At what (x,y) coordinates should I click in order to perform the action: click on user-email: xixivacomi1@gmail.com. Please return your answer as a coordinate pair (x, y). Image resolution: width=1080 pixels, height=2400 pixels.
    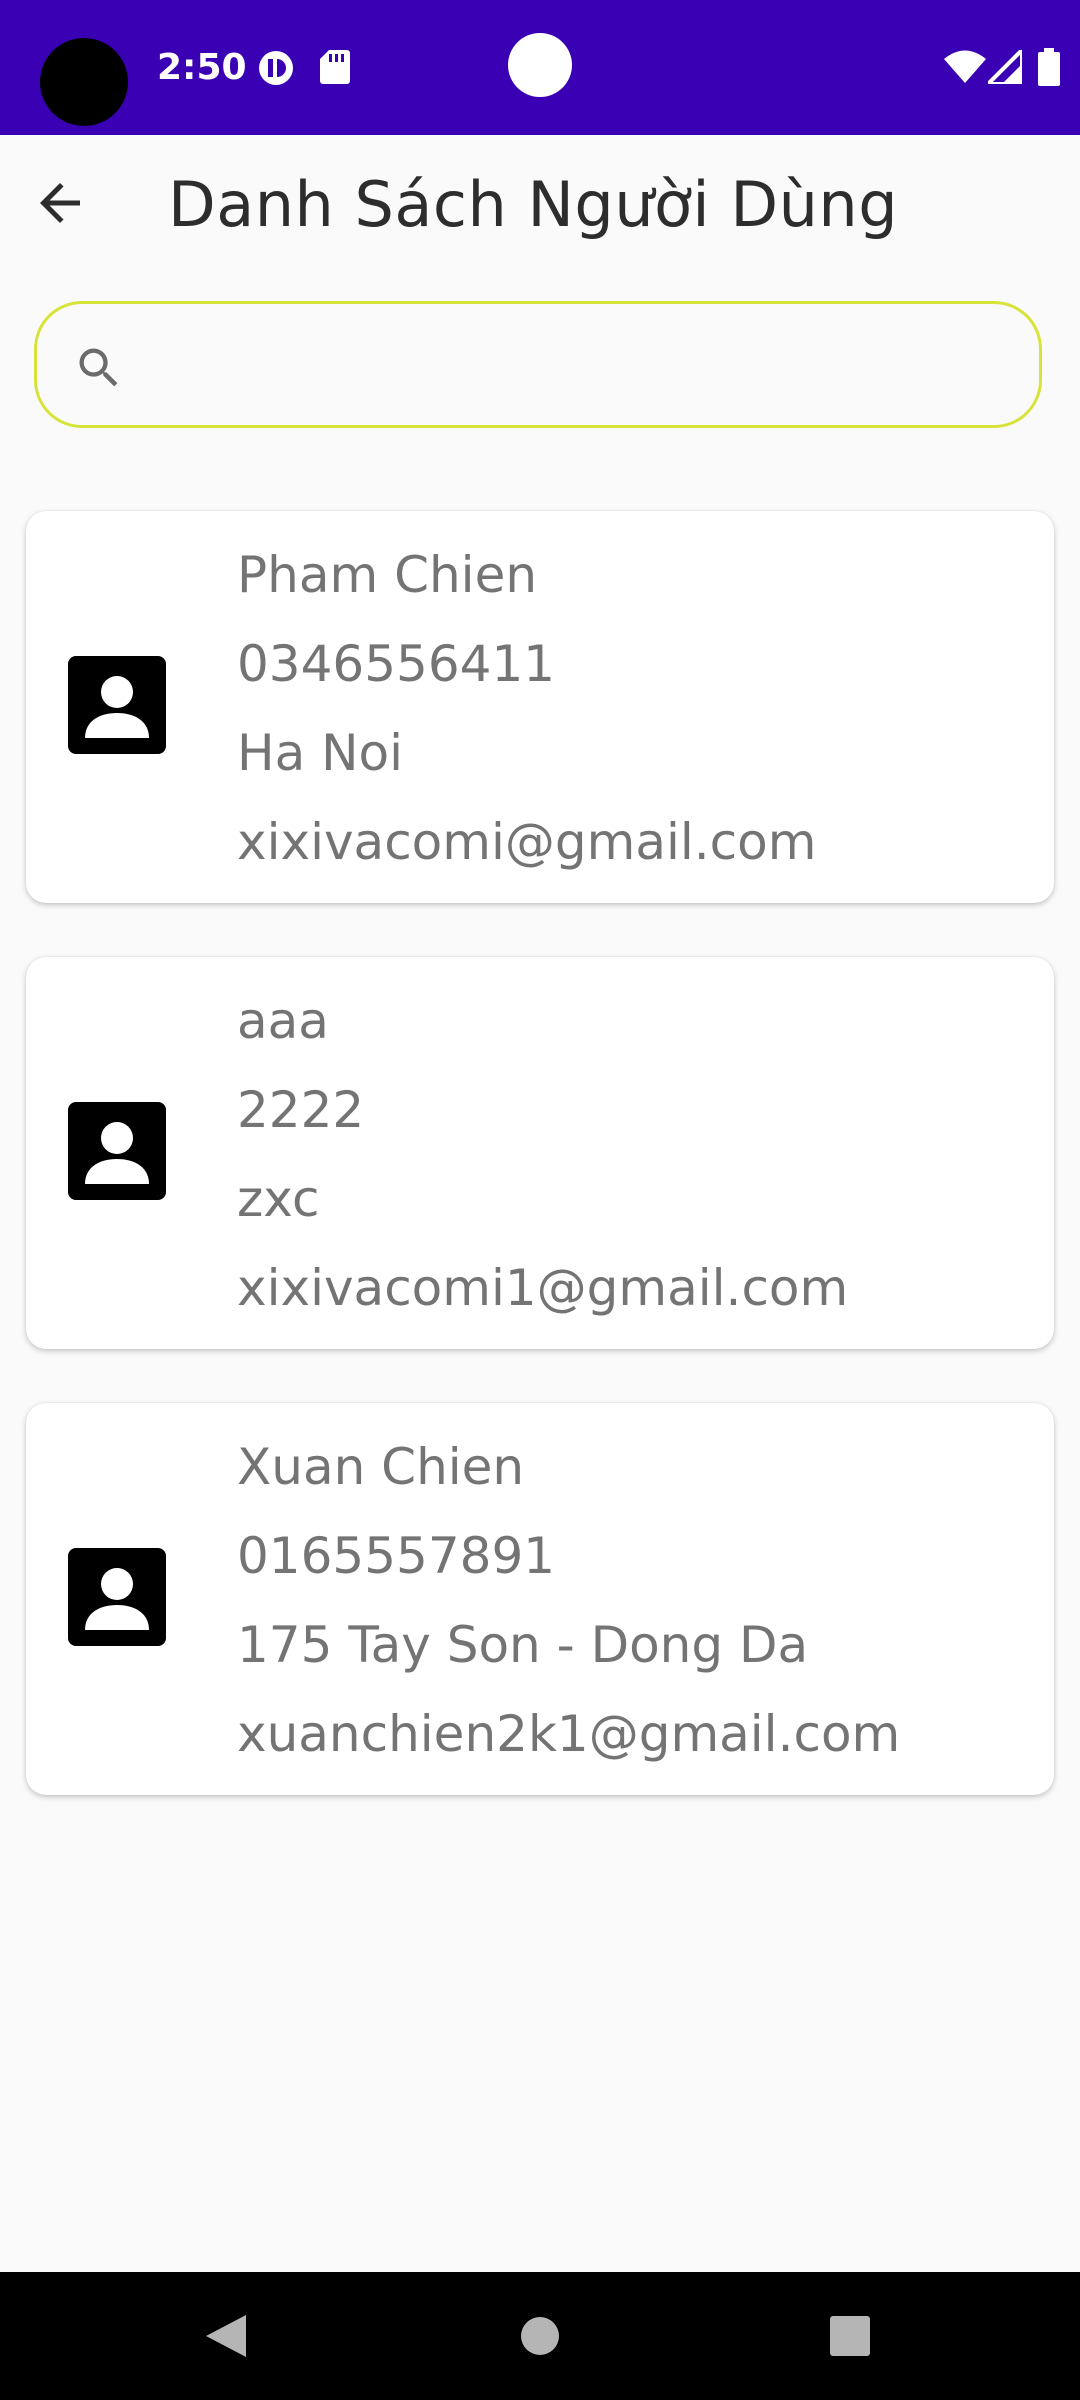
    Looking at the image, I should click on (543, 1288).